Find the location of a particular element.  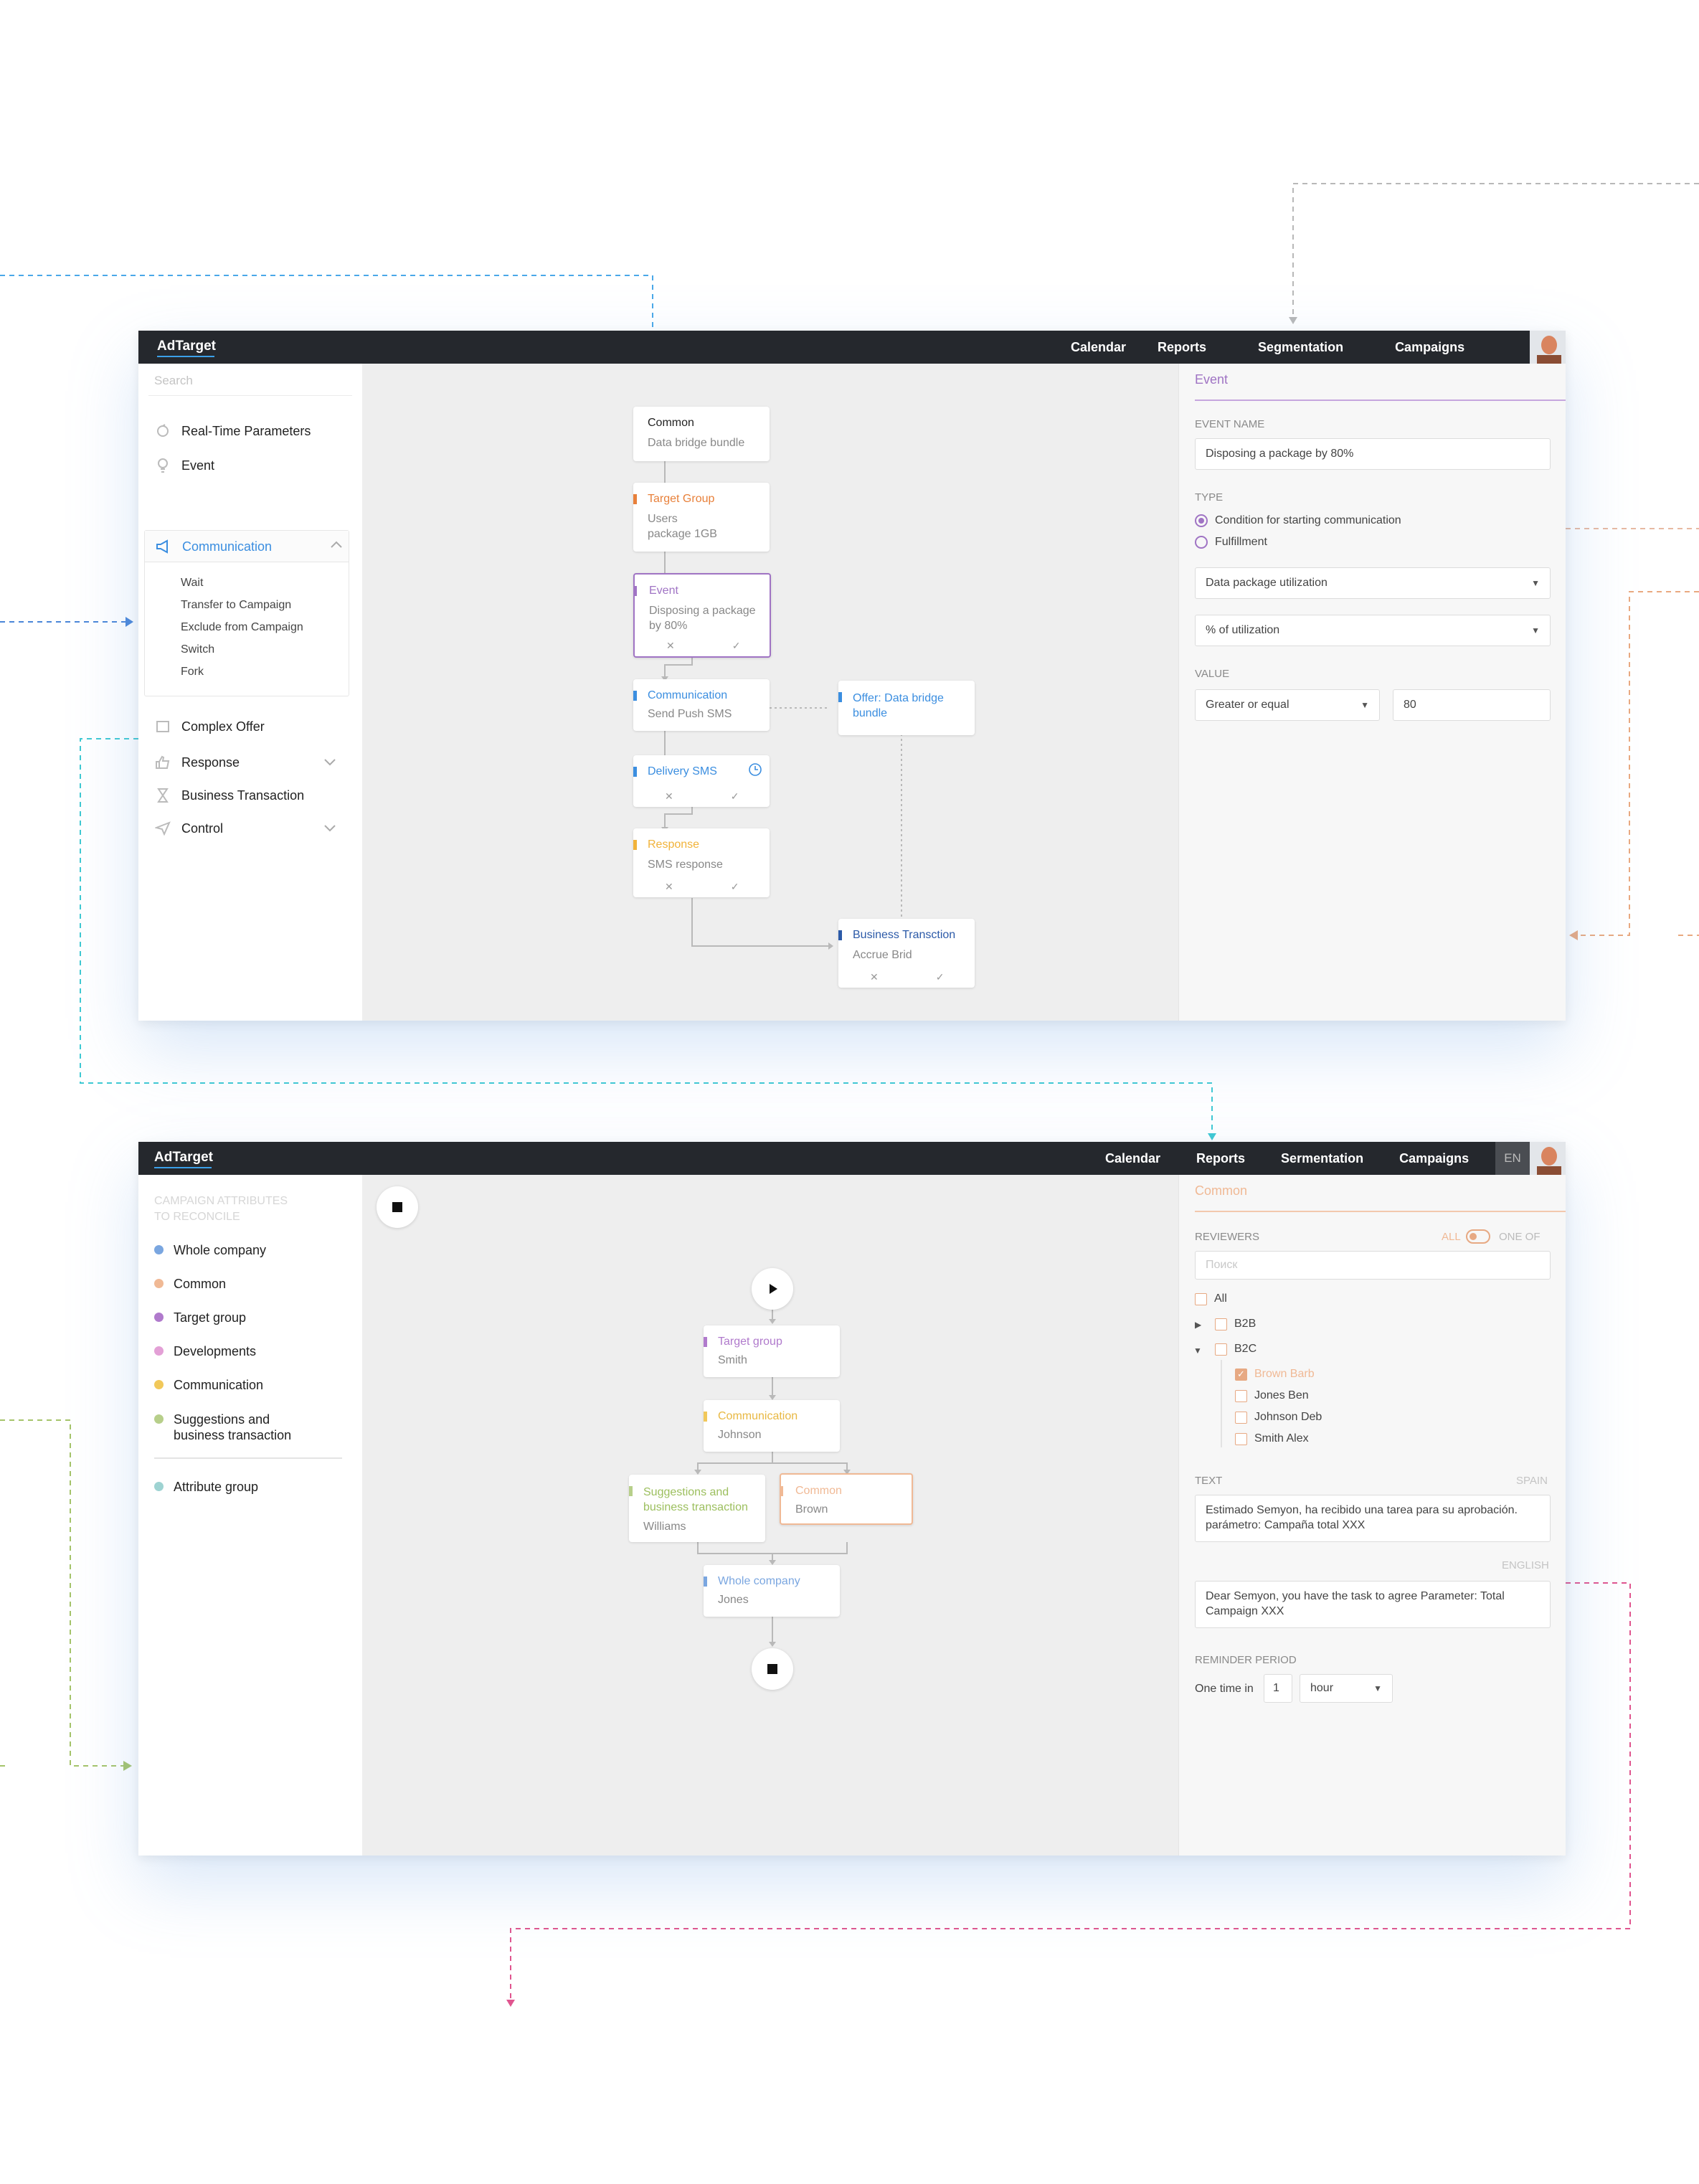

thumbs-up-icon is located at coordinates (162, 762).